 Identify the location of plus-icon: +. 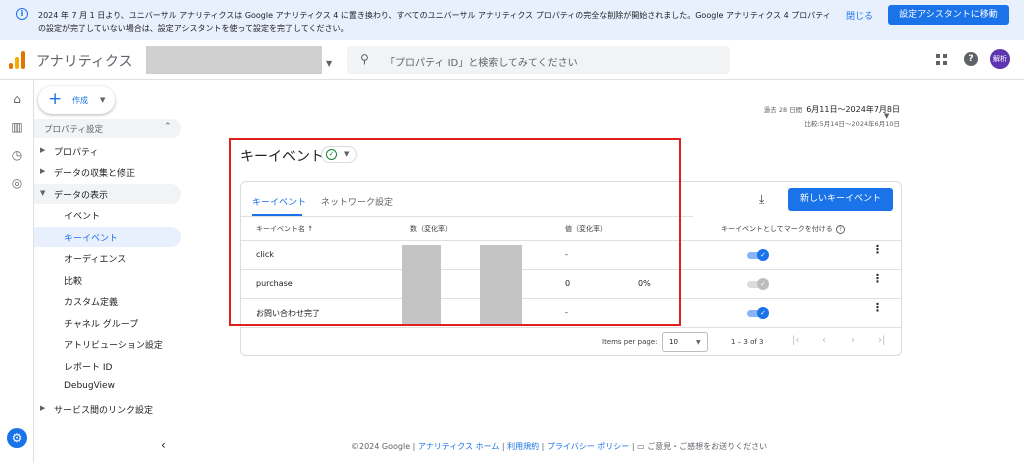
(55, 99).